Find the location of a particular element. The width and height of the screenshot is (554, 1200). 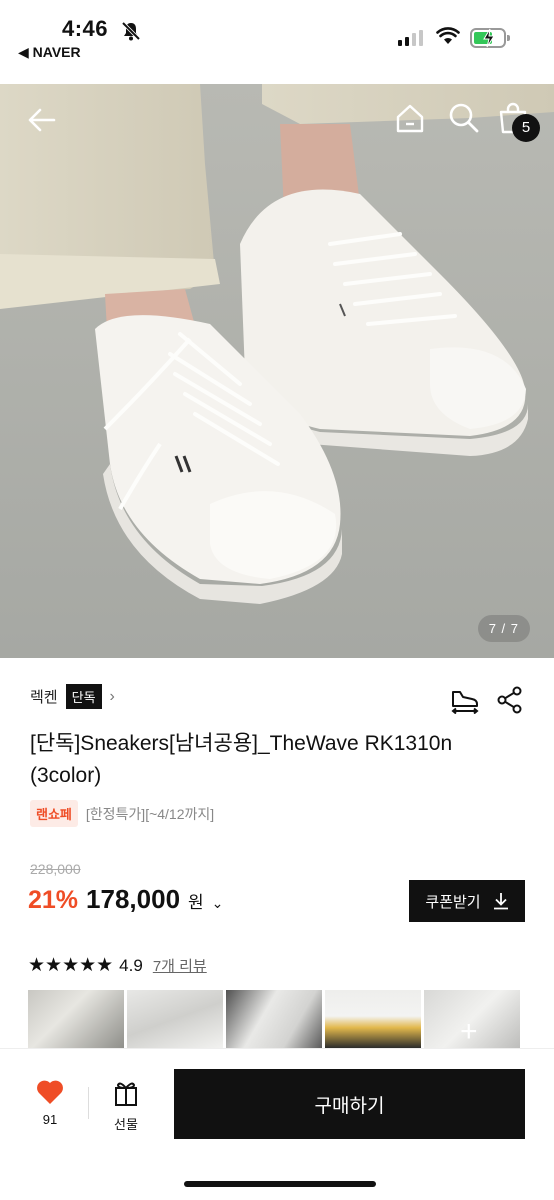

sale-price: 178,000 is located at coordinates (133, 899).